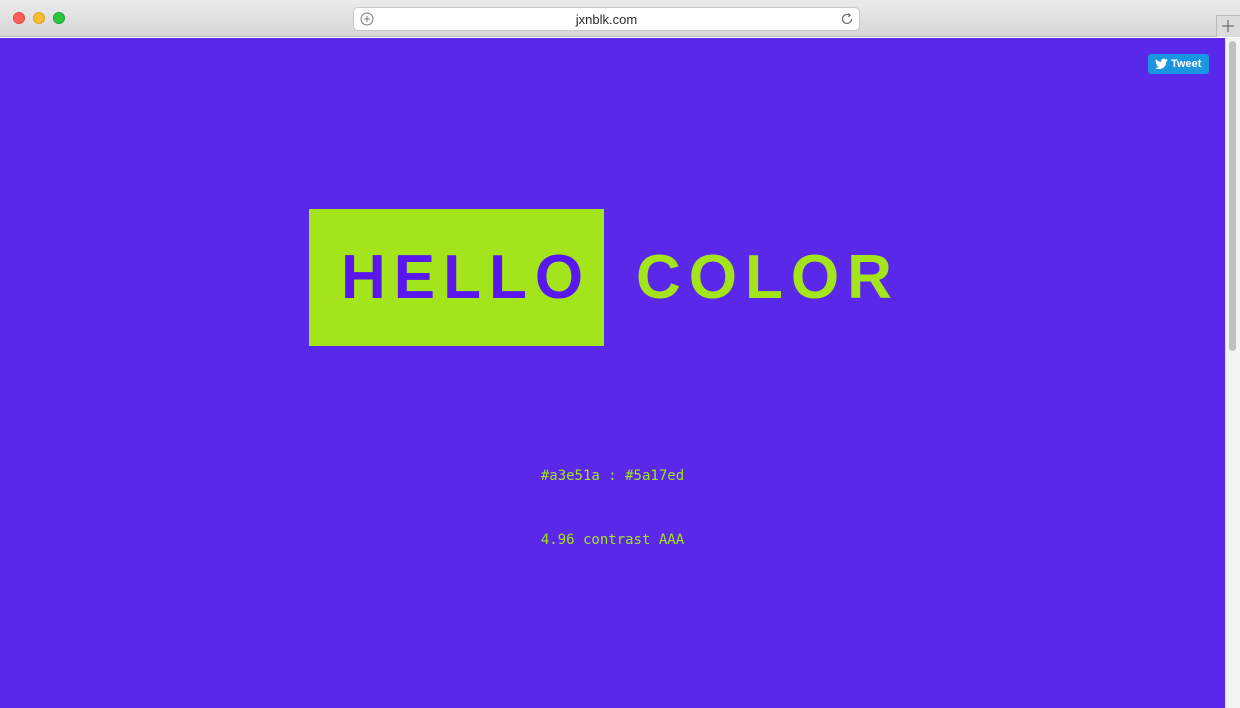  What do you see at coordinates (847, 19) in the screenshot?
I see `reload-icon` at bounding box center [847, 19].